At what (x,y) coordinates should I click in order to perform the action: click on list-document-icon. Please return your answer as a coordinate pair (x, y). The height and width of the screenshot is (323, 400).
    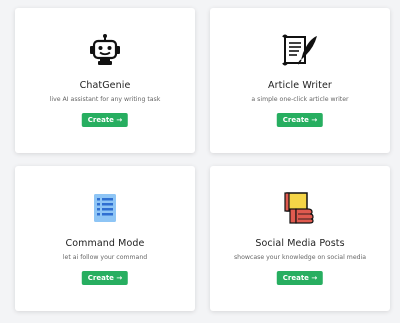
    Looking at the image, I should click on (105, 208).